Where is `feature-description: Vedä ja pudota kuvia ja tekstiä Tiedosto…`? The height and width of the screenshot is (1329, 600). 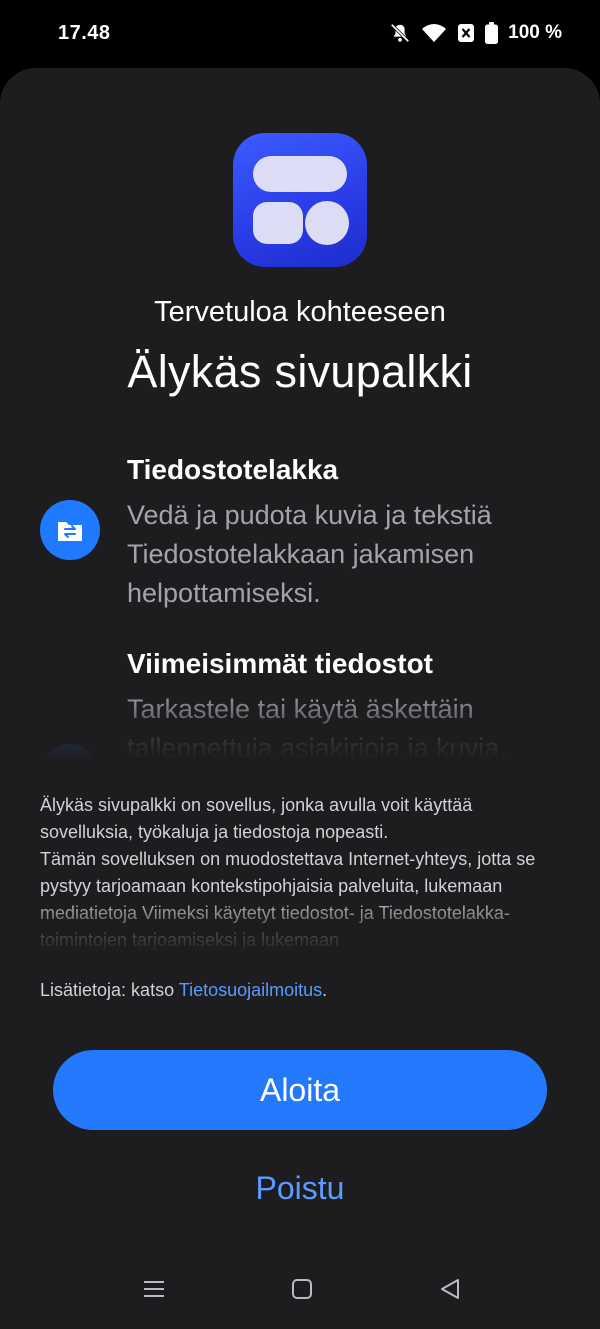
feature-description: Vedä ja pudota kuvia ja tekstiä Tiedosto… is located at coordinates (309, 554).